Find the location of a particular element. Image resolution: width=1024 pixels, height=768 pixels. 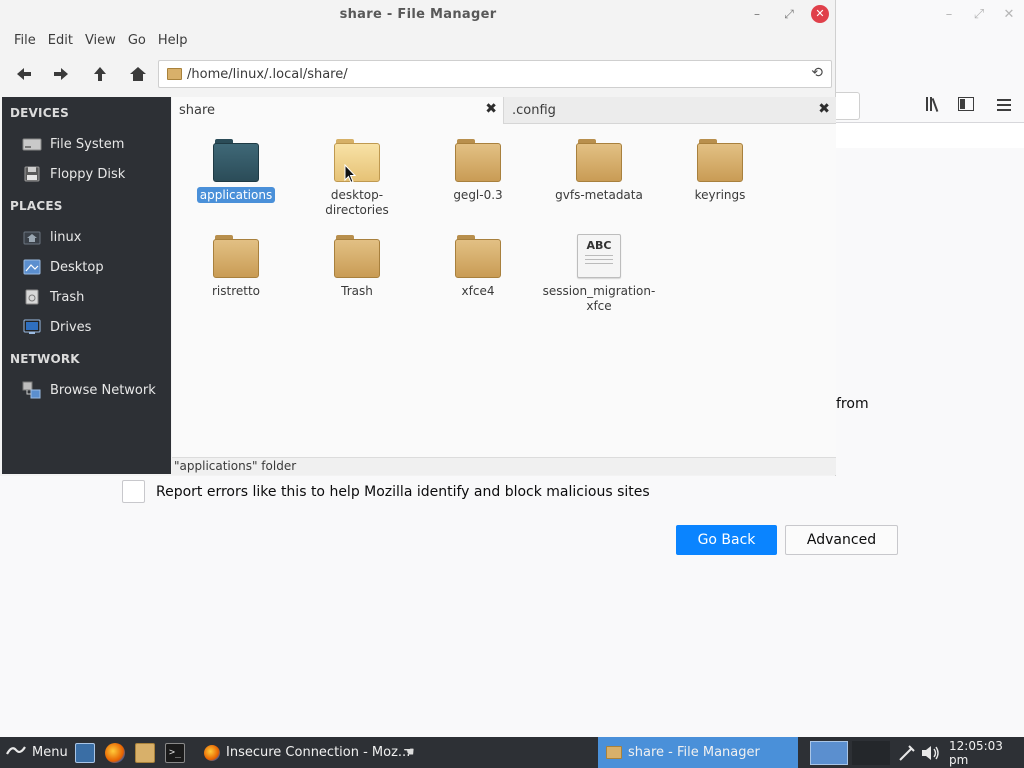

sidebar-icon is located at coordinates (966, 106).